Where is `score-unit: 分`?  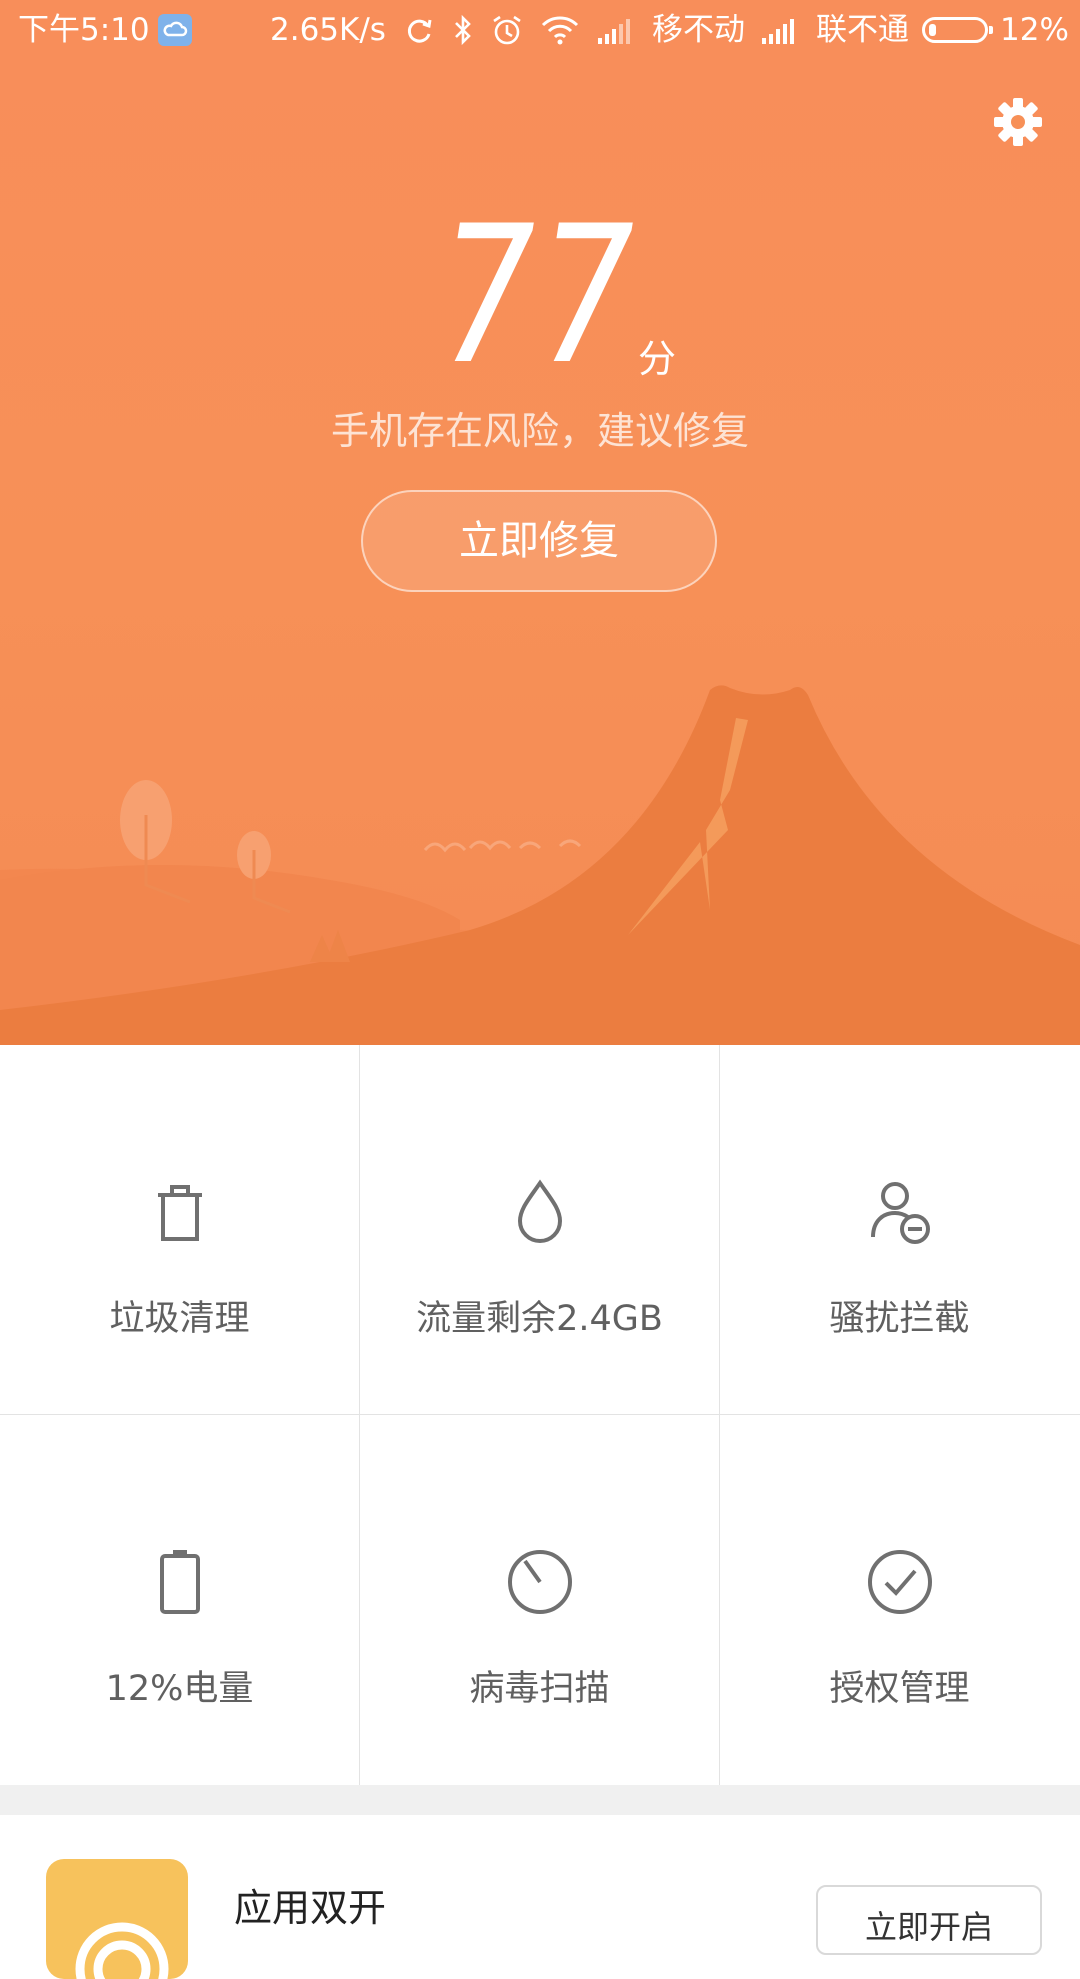
score-unit: 分 is located at coordinates (657, 359).